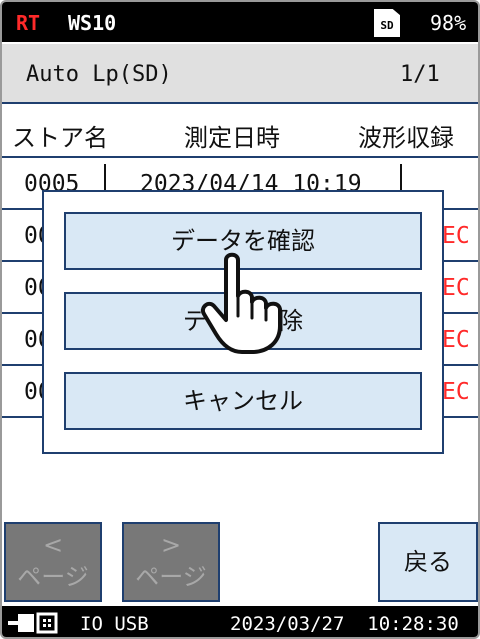 This screenshot has height=639, width=480. I want to click on bottom-status-bar: IO USB 2023/03/27 10:28:30, so click(240, 621).